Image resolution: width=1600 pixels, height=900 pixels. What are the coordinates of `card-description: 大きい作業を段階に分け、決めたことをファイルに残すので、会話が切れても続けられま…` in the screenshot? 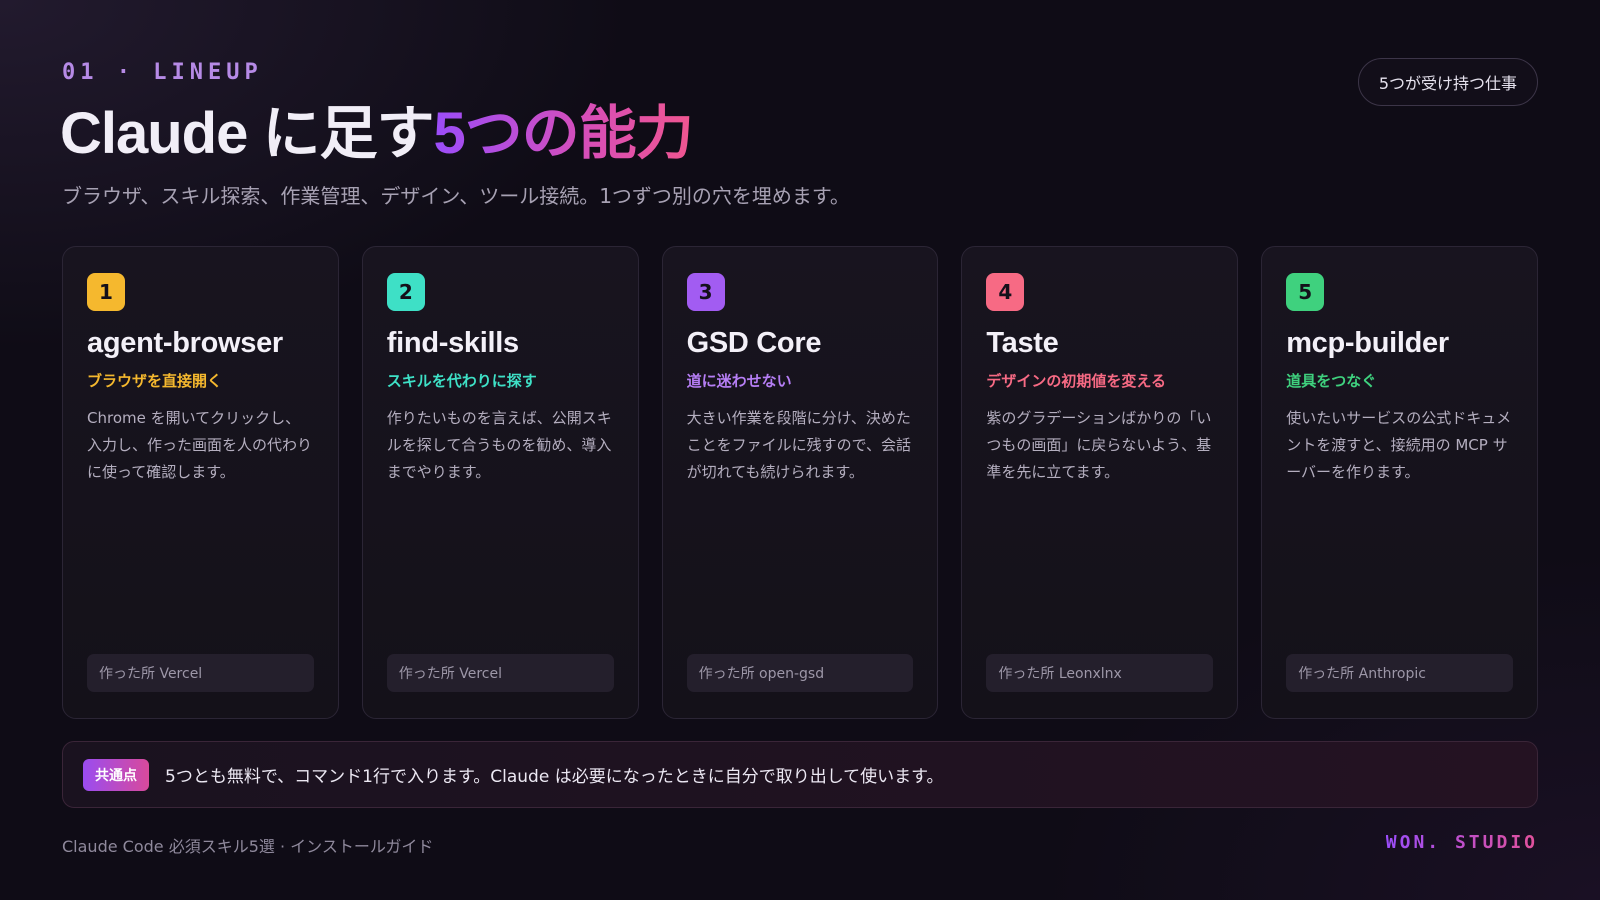 It's located at (798, 445).